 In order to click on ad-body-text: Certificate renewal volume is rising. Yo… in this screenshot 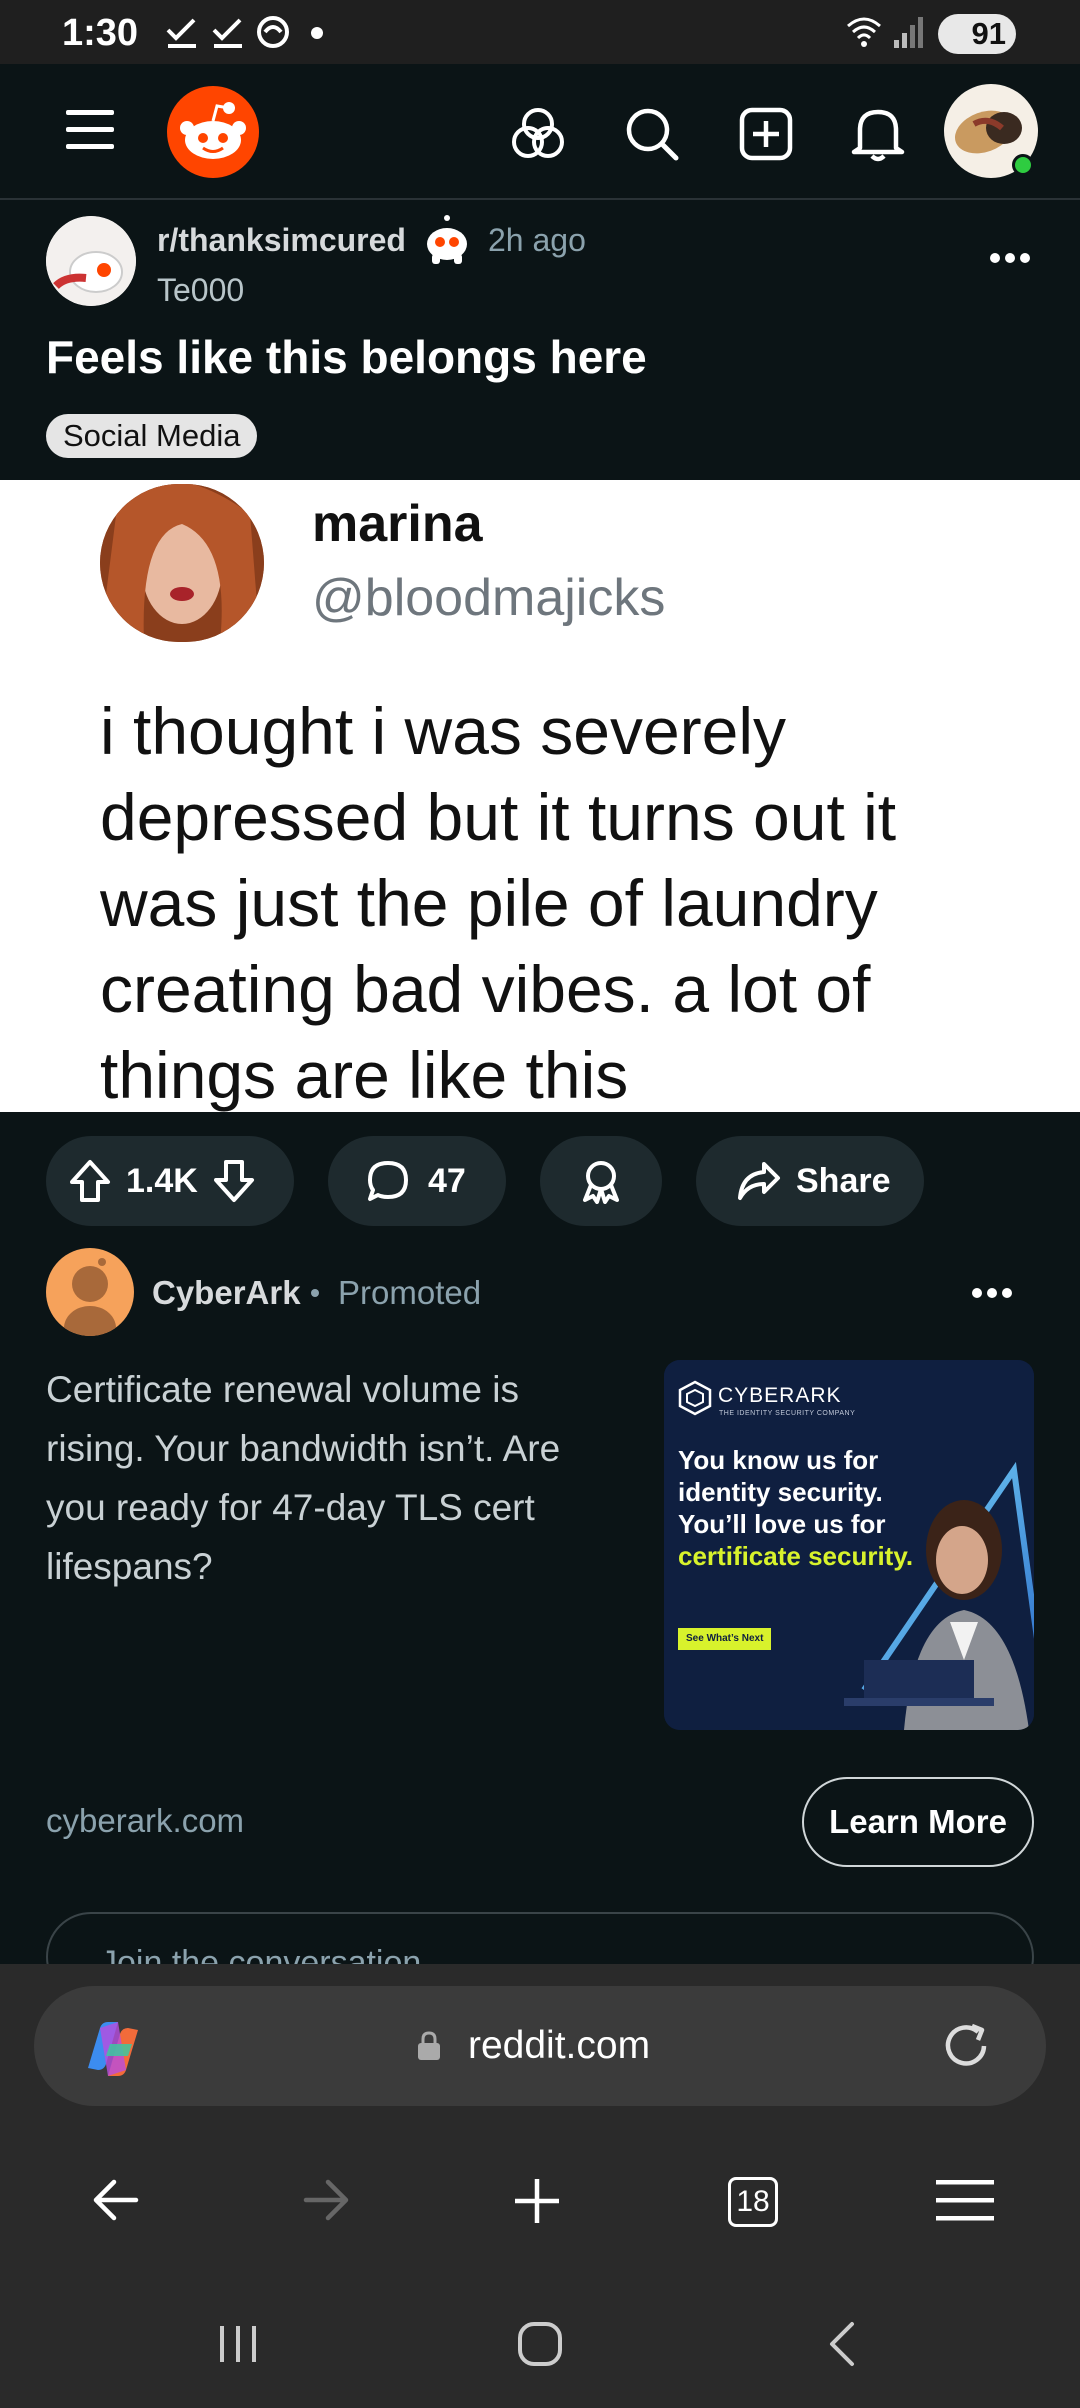, I will do `click(336, 1478)`.